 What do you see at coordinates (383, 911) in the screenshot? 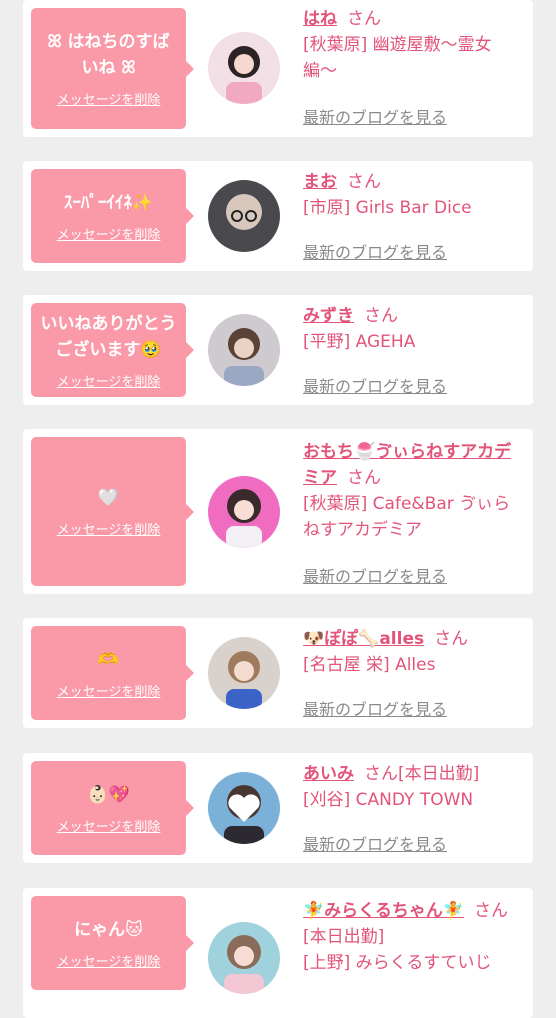
I see `cast-name-link: 🧚みらくるちゃん🧚` at bounding box center [383, 911].